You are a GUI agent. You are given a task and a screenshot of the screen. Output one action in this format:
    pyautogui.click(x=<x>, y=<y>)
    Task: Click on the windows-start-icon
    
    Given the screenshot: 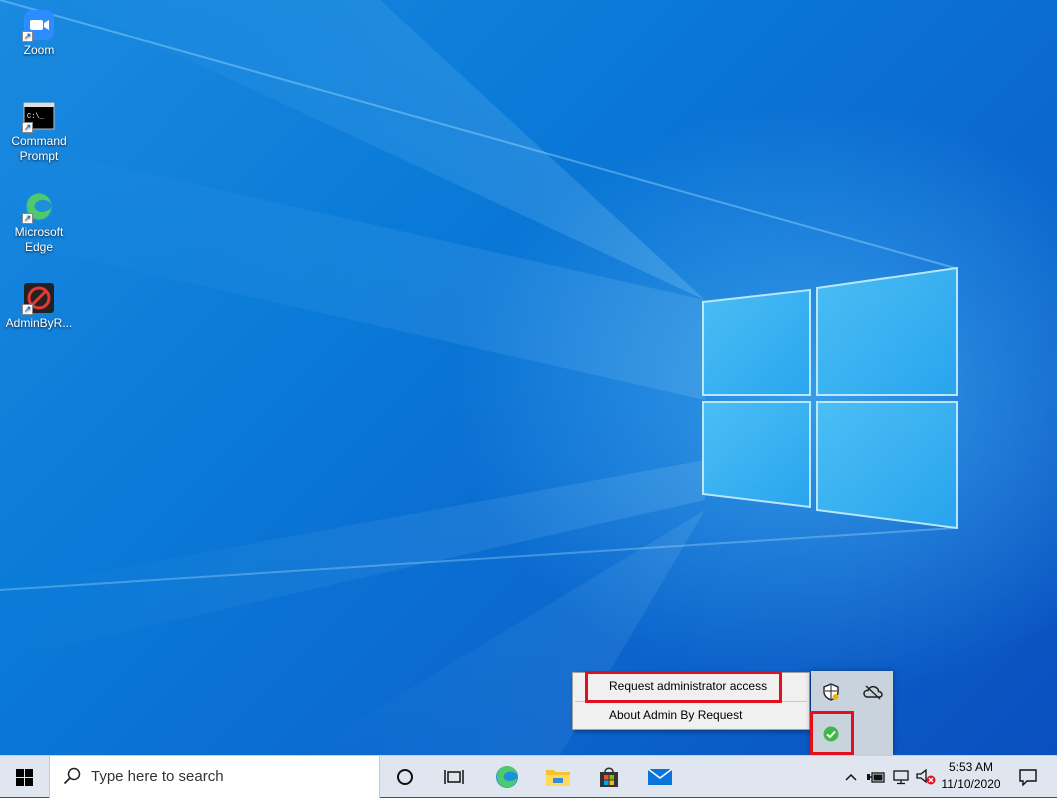 What is the action you would take?
    pyautogui.click(x=24, y=777)
    